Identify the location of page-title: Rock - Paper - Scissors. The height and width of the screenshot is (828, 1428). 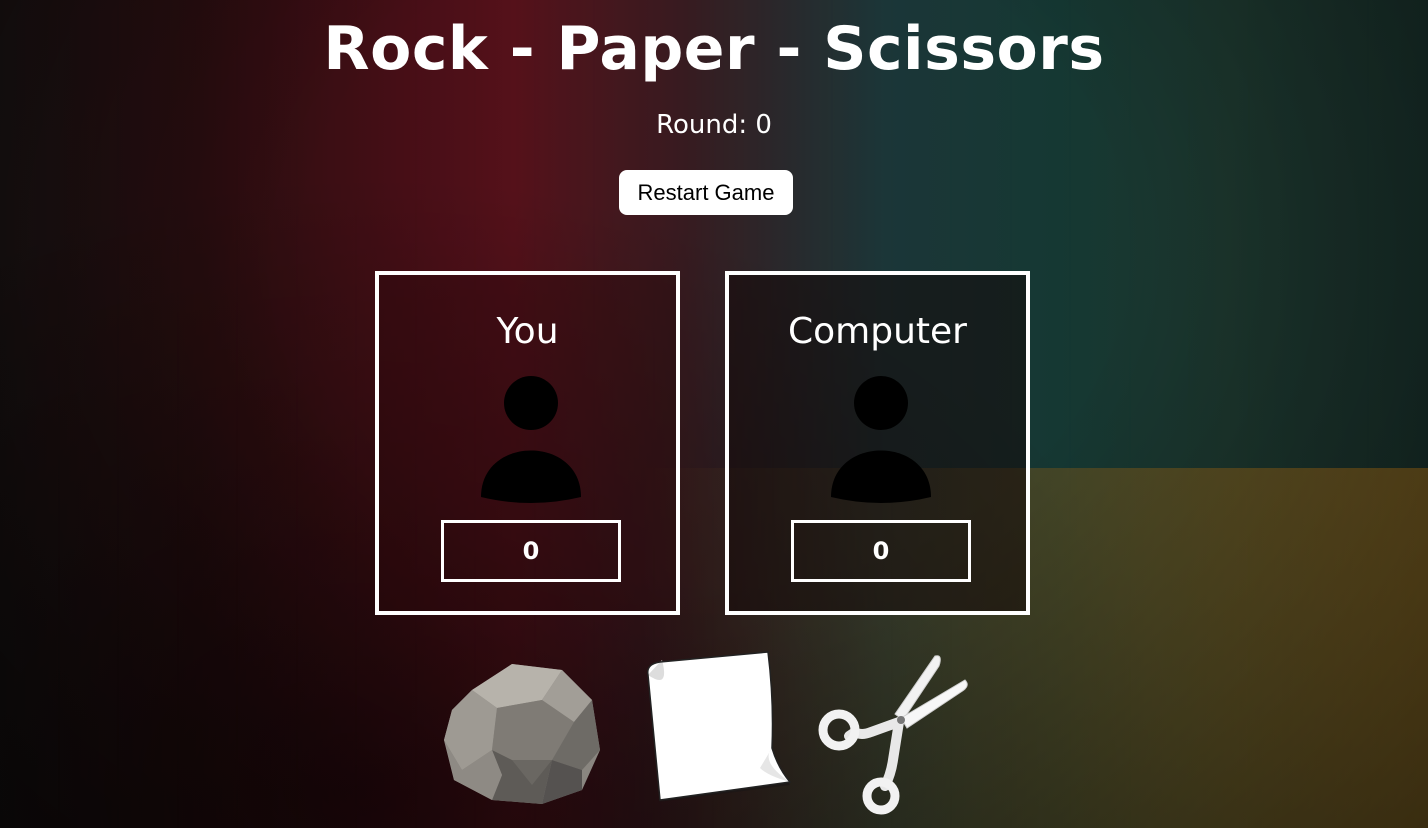
(714, 49).